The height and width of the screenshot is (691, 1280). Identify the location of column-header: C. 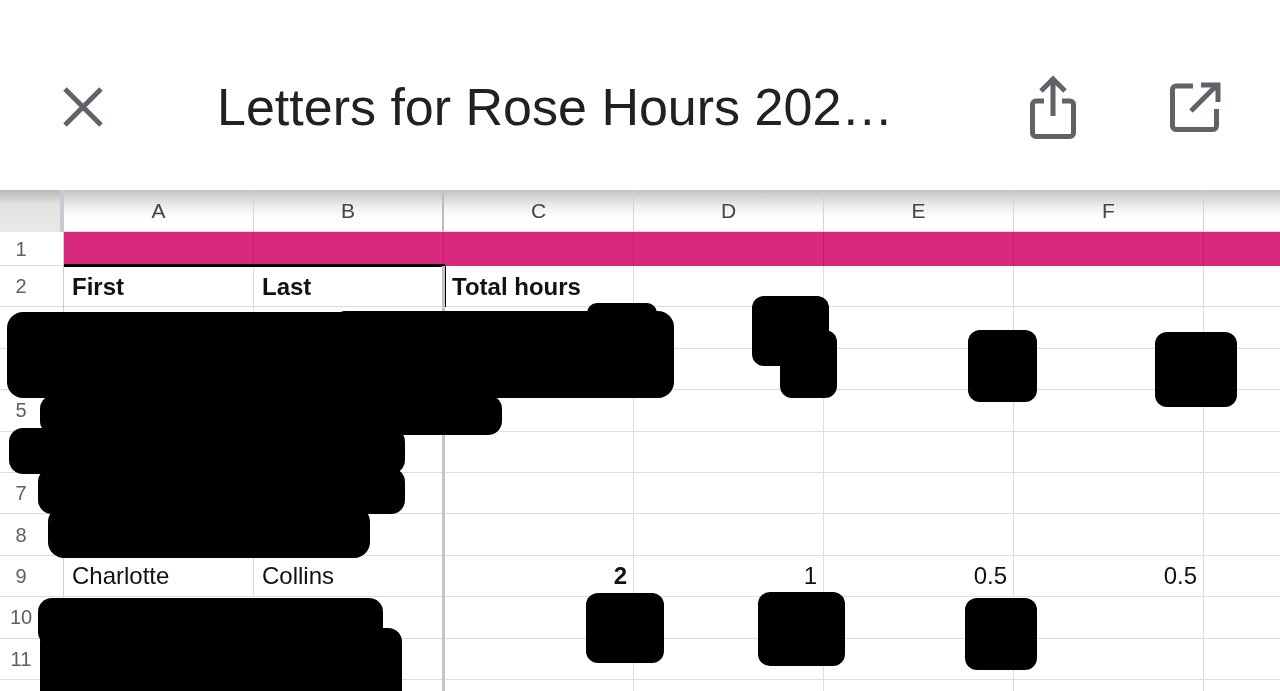
(539, 211).